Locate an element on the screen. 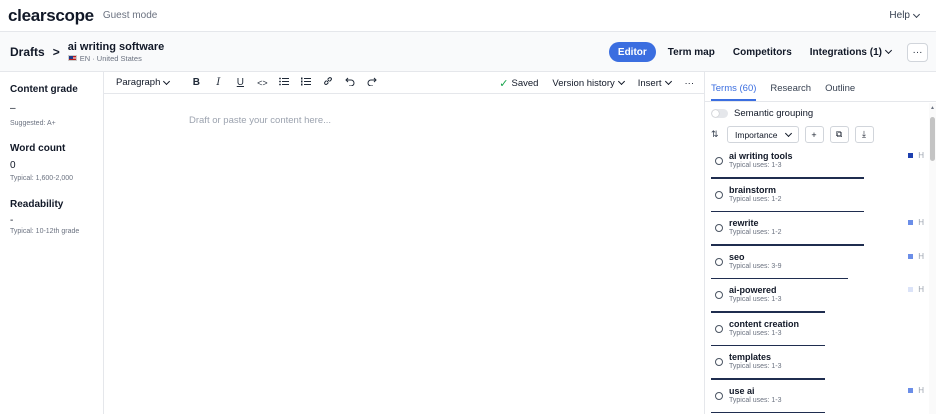 This screenshot has width=936, height=414. integrations-button: Integrations (1) is located at coordinates (850, 52).